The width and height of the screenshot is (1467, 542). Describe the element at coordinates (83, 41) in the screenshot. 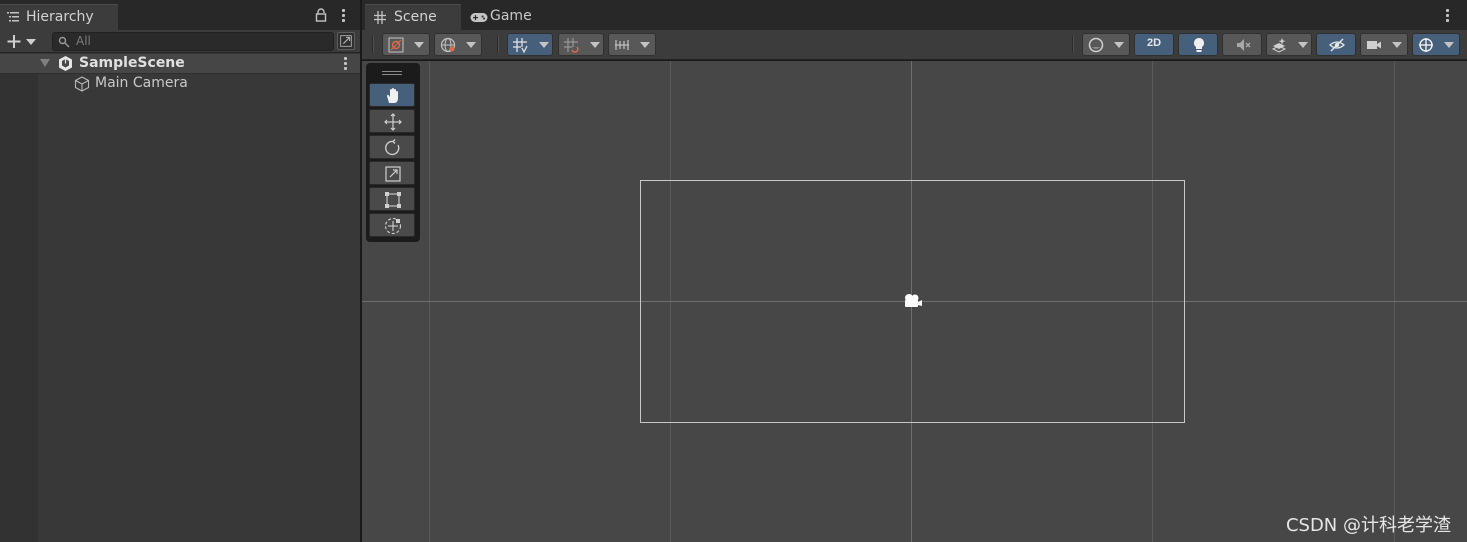

I see `search-placeholder: All` at that location.